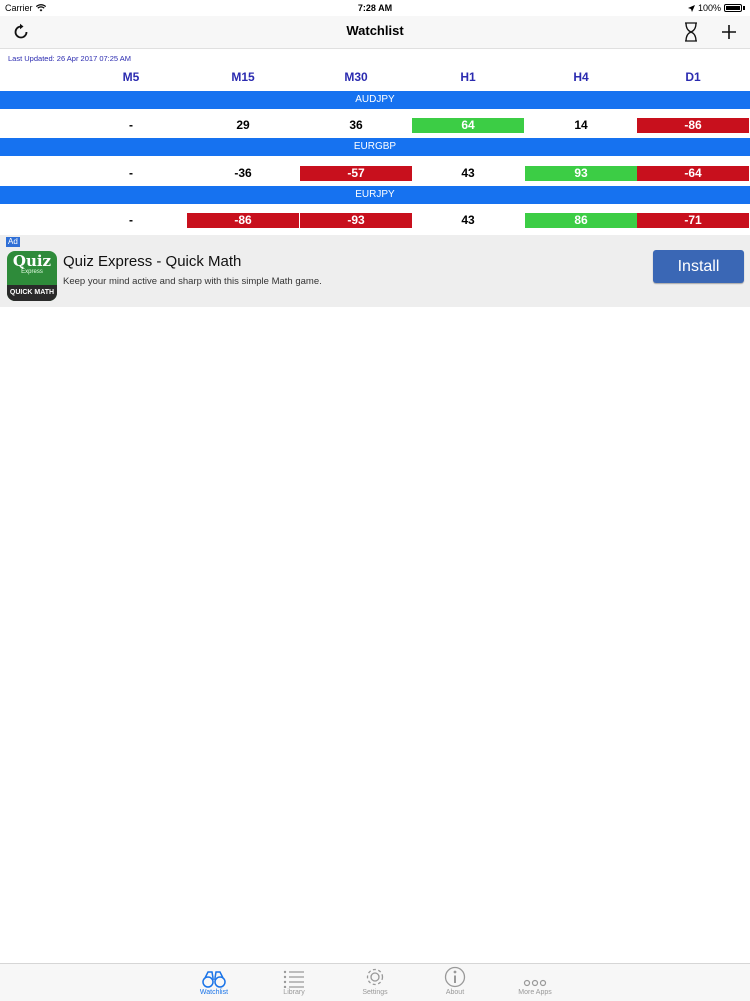 This screenshot has width=750, height=1001. Describe the element at coordinates (375, 195) in the screenshot. I see `pair-header-eurjpy: EURJPY` at that location.